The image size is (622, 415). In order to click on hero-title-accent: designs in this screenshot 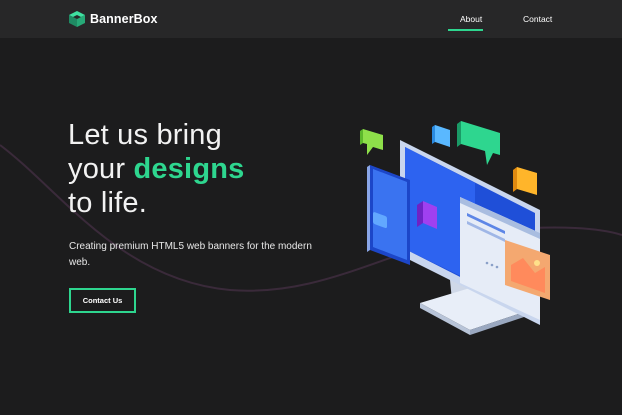, I will do `click(189, 169)`.